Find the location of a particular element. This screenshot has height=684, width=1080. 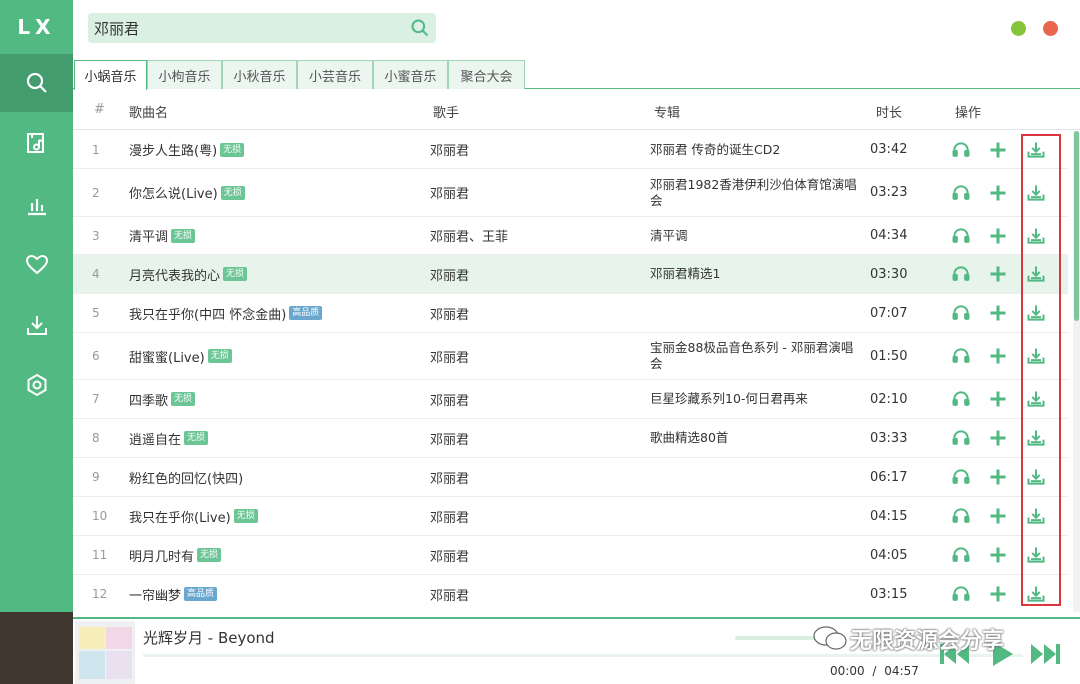

watermark-text: 无限资源会分享 is located at coordinates (927, 641).